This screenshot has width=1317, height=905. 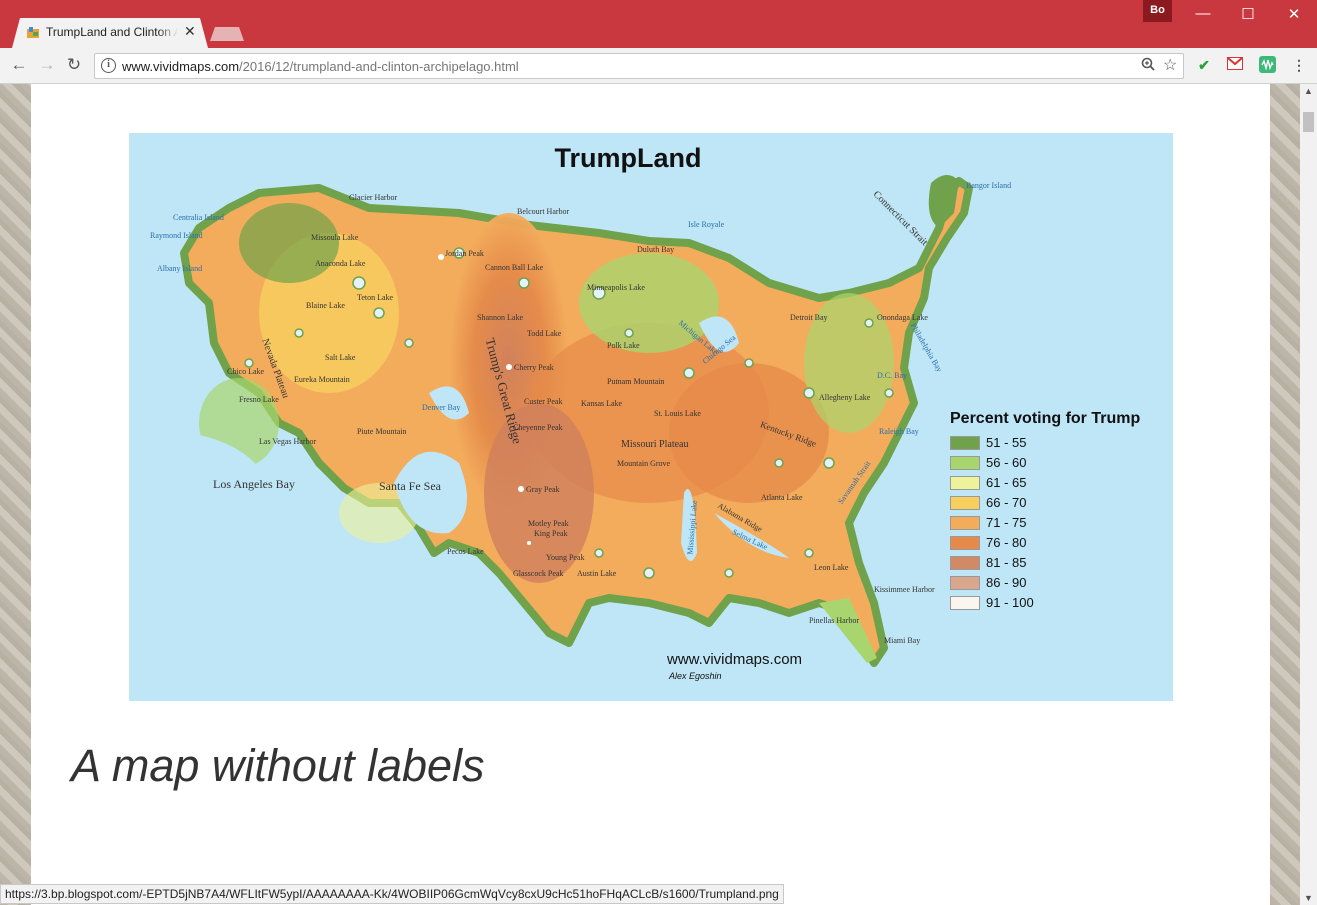 What do you see at coordinates (628, 158) in the screenshot?
I see `map-title: TrumpLand` at bounding box center [628, 158].